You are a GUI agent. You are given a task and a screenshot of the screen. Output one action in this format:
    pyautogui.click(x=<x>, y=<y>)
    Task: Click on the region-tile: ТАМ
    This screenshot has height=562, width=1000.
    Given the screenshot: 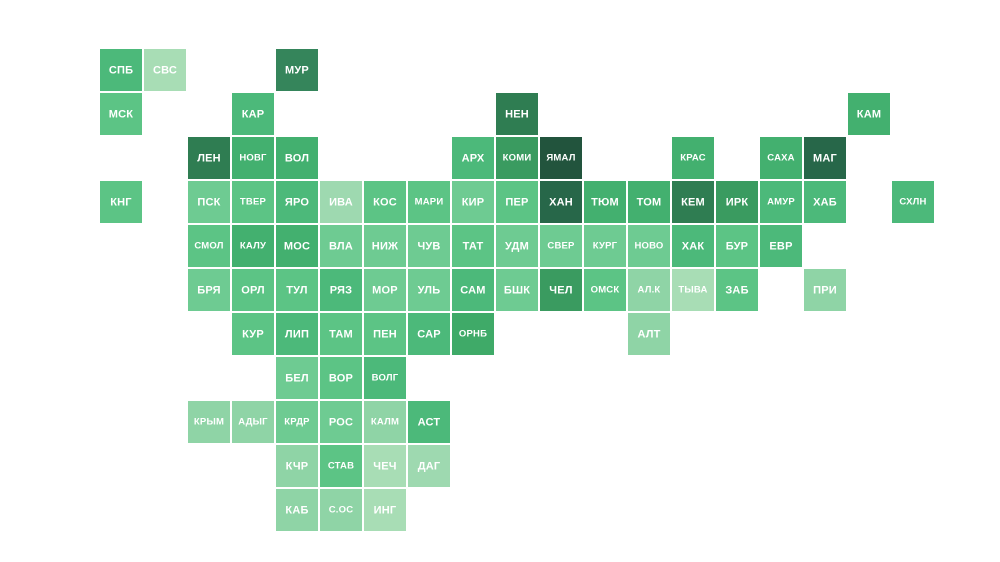 What is the action you would take?
    pyautogui.click(x=341, y=334)
    